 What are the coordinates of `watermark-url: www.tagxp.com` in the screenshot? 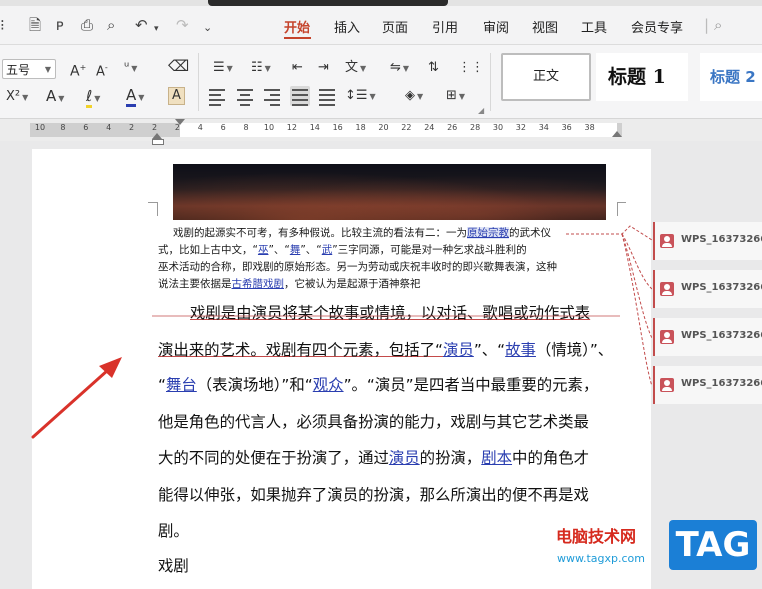 It's located at (601, 558).